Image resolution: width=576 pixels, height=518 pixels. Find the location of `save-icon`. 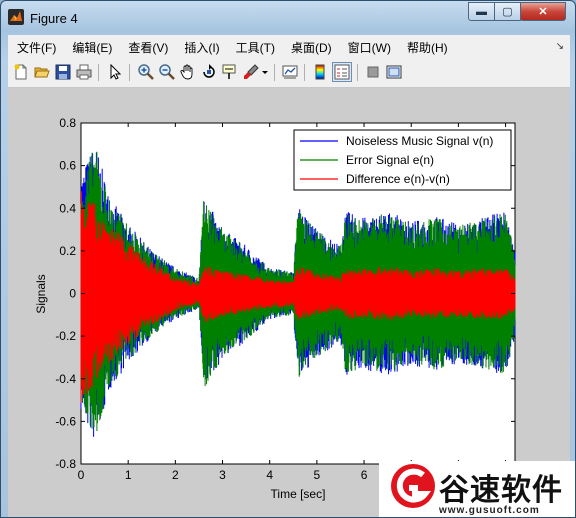

save-icon is located at coordinates (63, 72).